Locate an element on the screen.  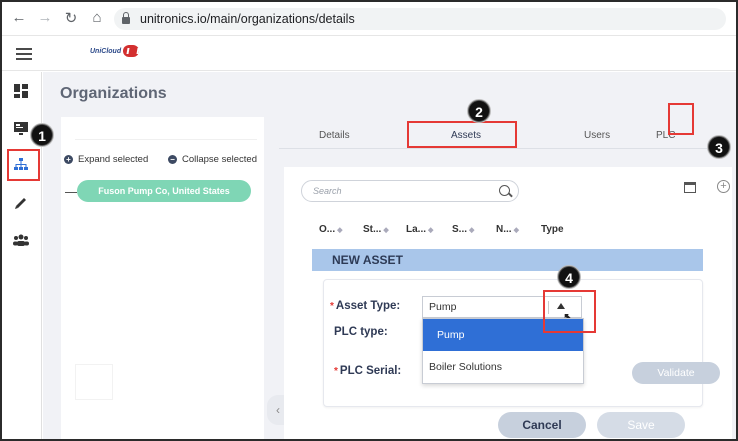
url-text: unitronics.io/main/organizations/details is located at coordinates (247, 19).